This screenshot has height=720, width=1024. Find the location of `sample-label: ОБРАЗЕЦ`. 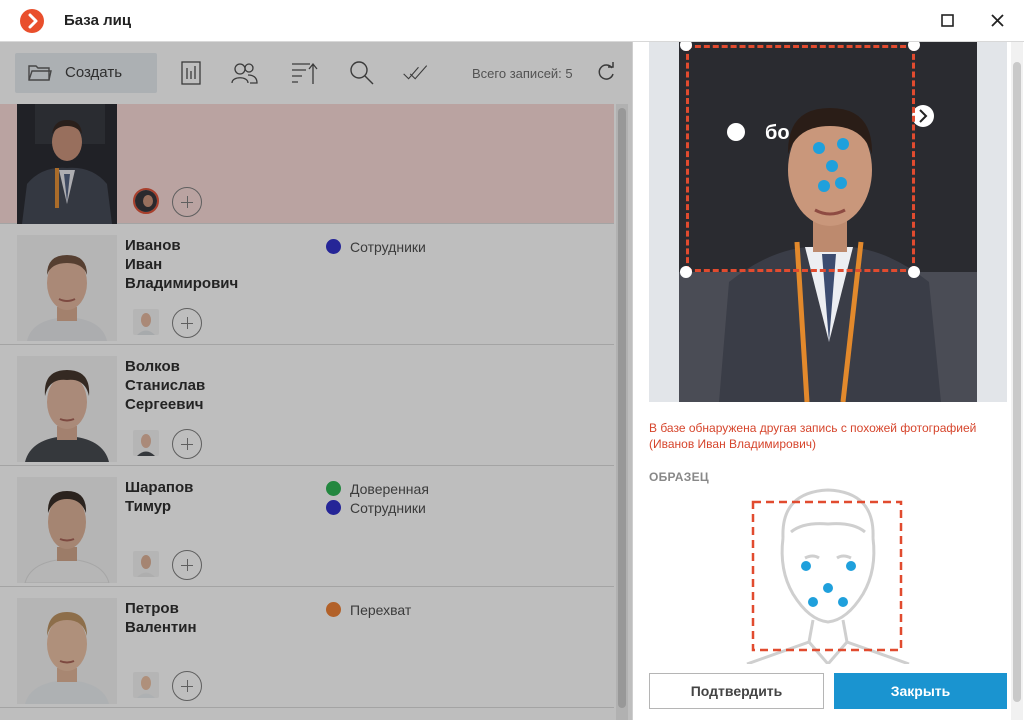

sample-label: ОБРАЗЕЦ is located at coordinates (679, 477).